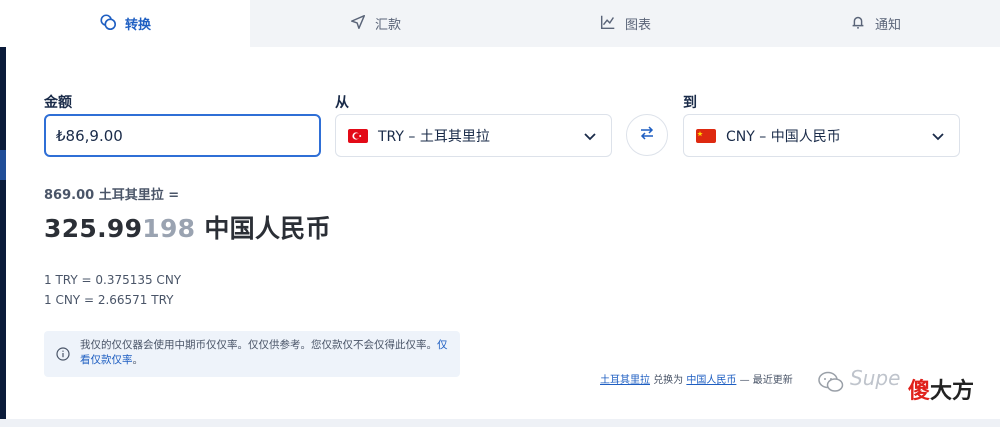 This screenshot has height=427, width=1000. What do you see at coordinates (434, 136) in the screenshot?
I see `from-currency-value: TRY – 土耳其里拉` at bounding box center [434, 136].